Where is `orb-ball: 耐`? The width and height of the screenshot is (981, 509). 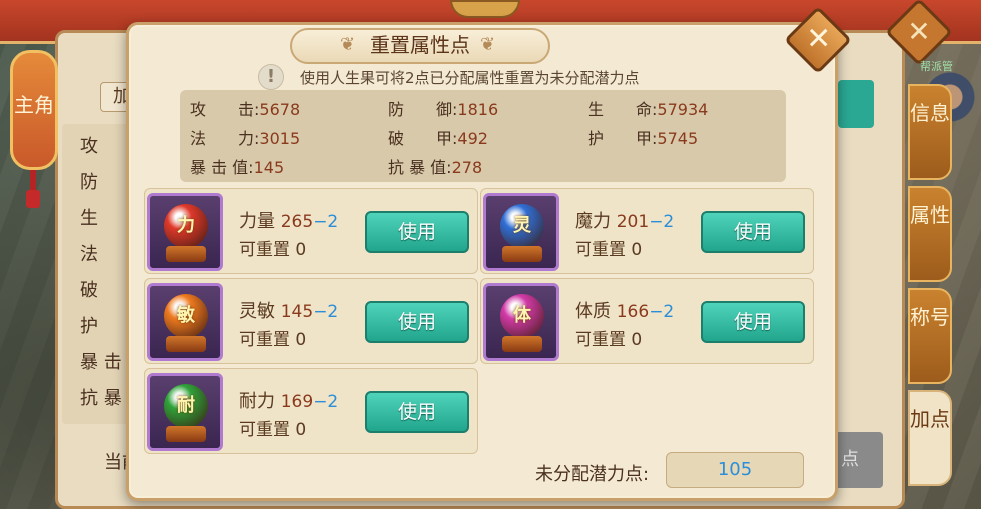
orb-ball: 耐 is located at coordinates (186, 406).